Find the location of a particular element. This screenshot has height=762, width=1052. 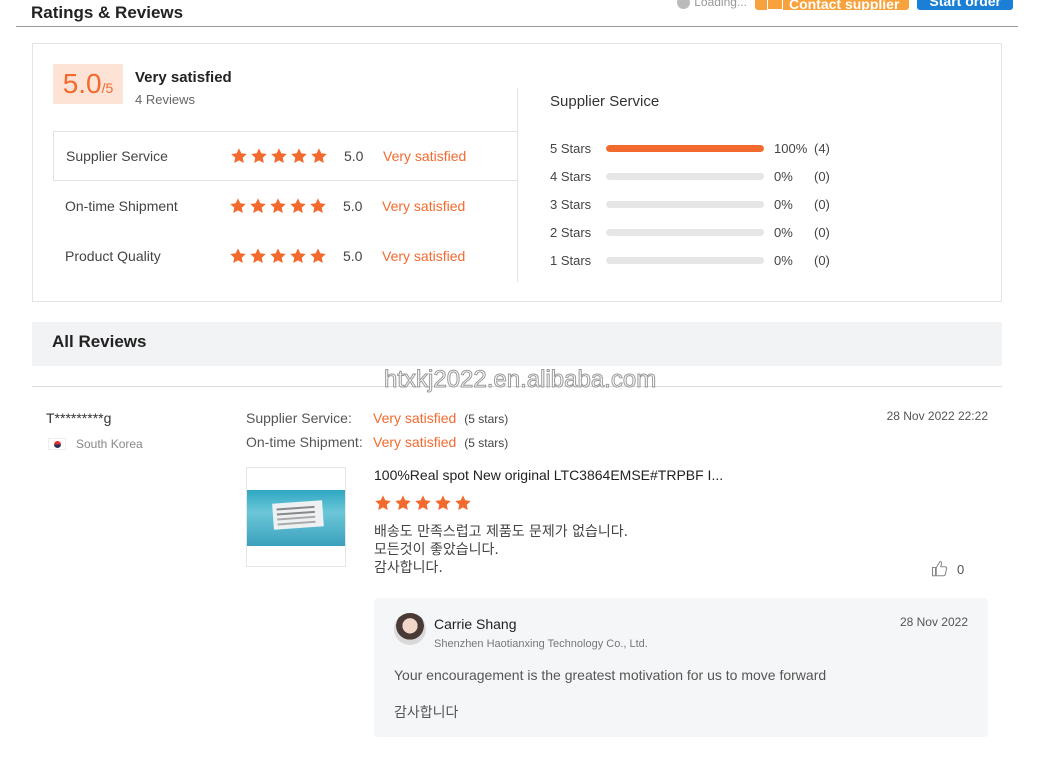

product-label-graphic is located at coordinates (298, 515).